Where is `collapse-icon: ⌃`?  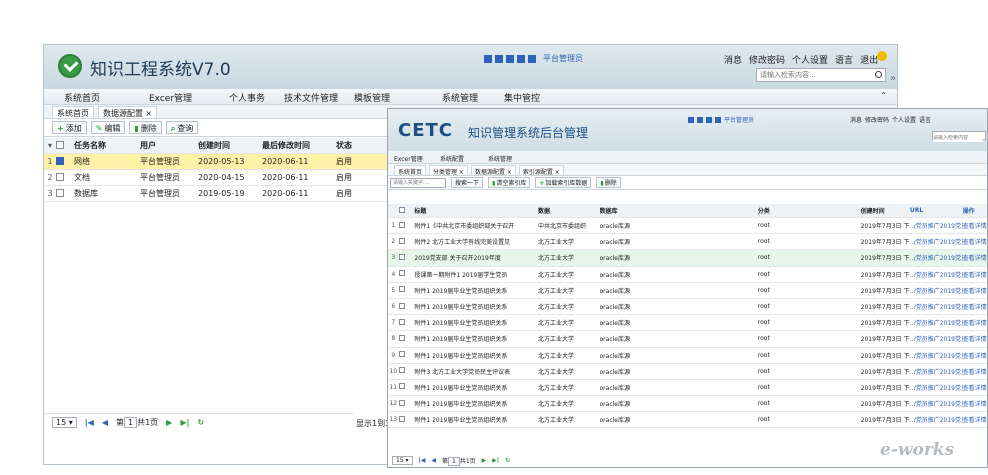
collapse-icon: ⌃ is located at coordinates (883, 95).